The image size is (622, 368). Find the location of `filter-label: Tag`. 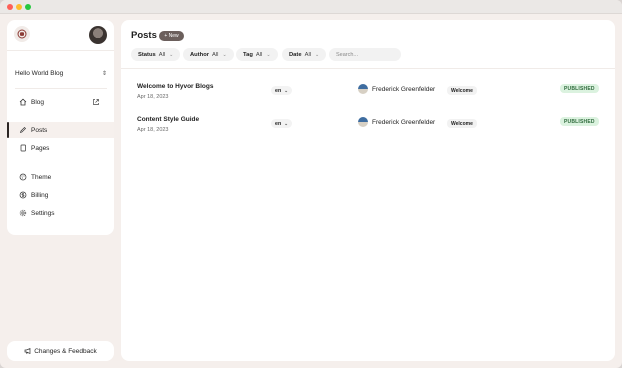

filter-label: Tag is located at coordinates (248, 54).